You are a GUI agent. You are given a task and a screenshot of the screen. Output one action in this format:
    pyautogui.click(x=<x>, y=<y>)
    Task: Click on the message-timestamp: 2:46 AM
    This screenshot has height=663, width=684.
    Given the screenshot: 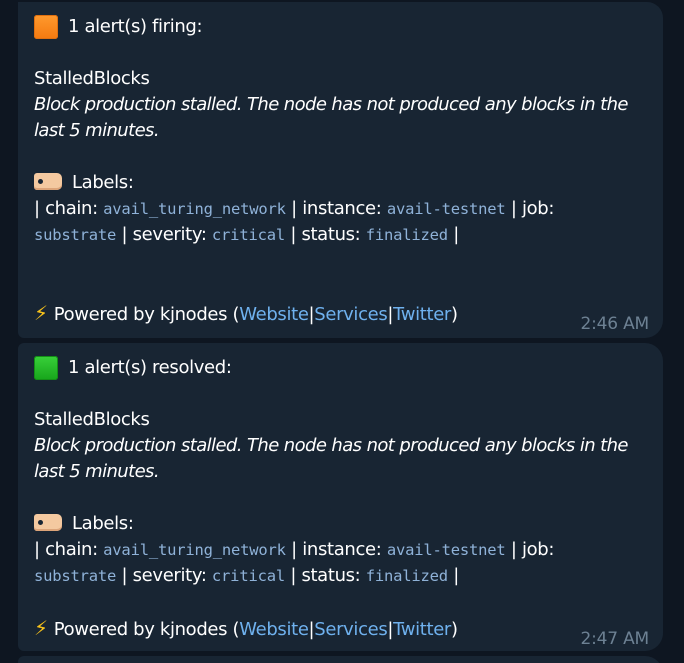 What is the action you would take?
    pyautogui.click(x=615, y=324)
    